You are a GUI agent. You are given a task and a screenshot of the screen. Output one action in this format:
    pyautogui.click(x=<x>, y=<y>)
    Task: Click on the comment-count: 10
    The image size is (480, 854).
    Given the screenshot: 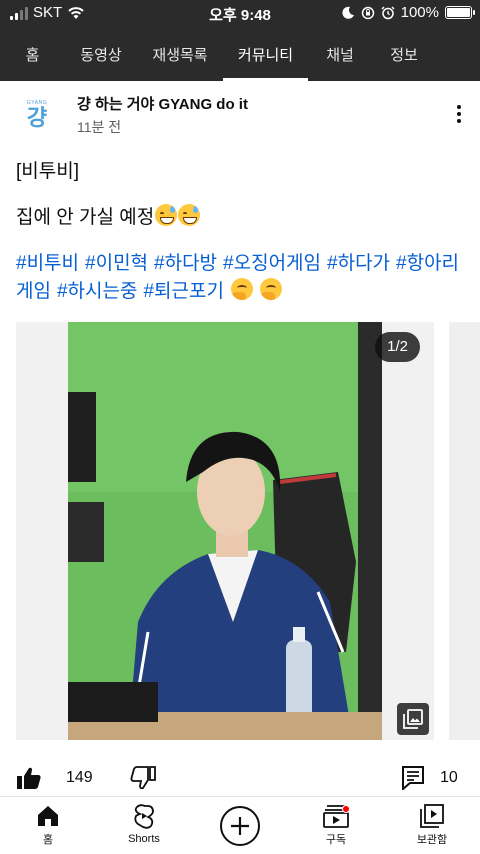 What is the action you would take?
    pyautogui.click(x=449, y=777)
    